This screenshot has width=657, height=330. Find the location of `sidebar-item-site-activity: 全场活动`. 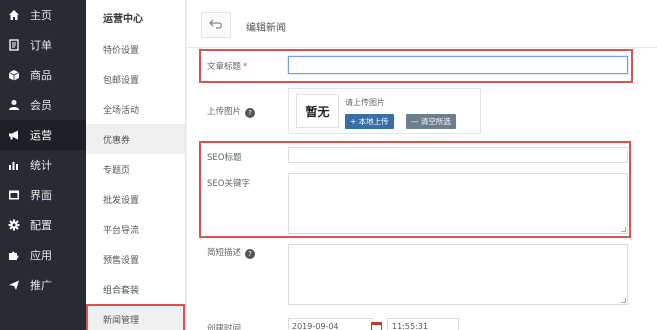

sidebar-item-site-activity: 全场活动 is located at coordinates (135, 109).